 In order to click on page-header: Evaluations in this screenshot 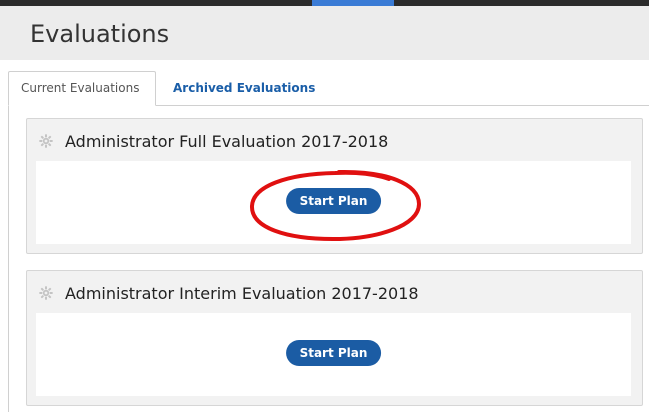, I will do `click(324, 33)`.